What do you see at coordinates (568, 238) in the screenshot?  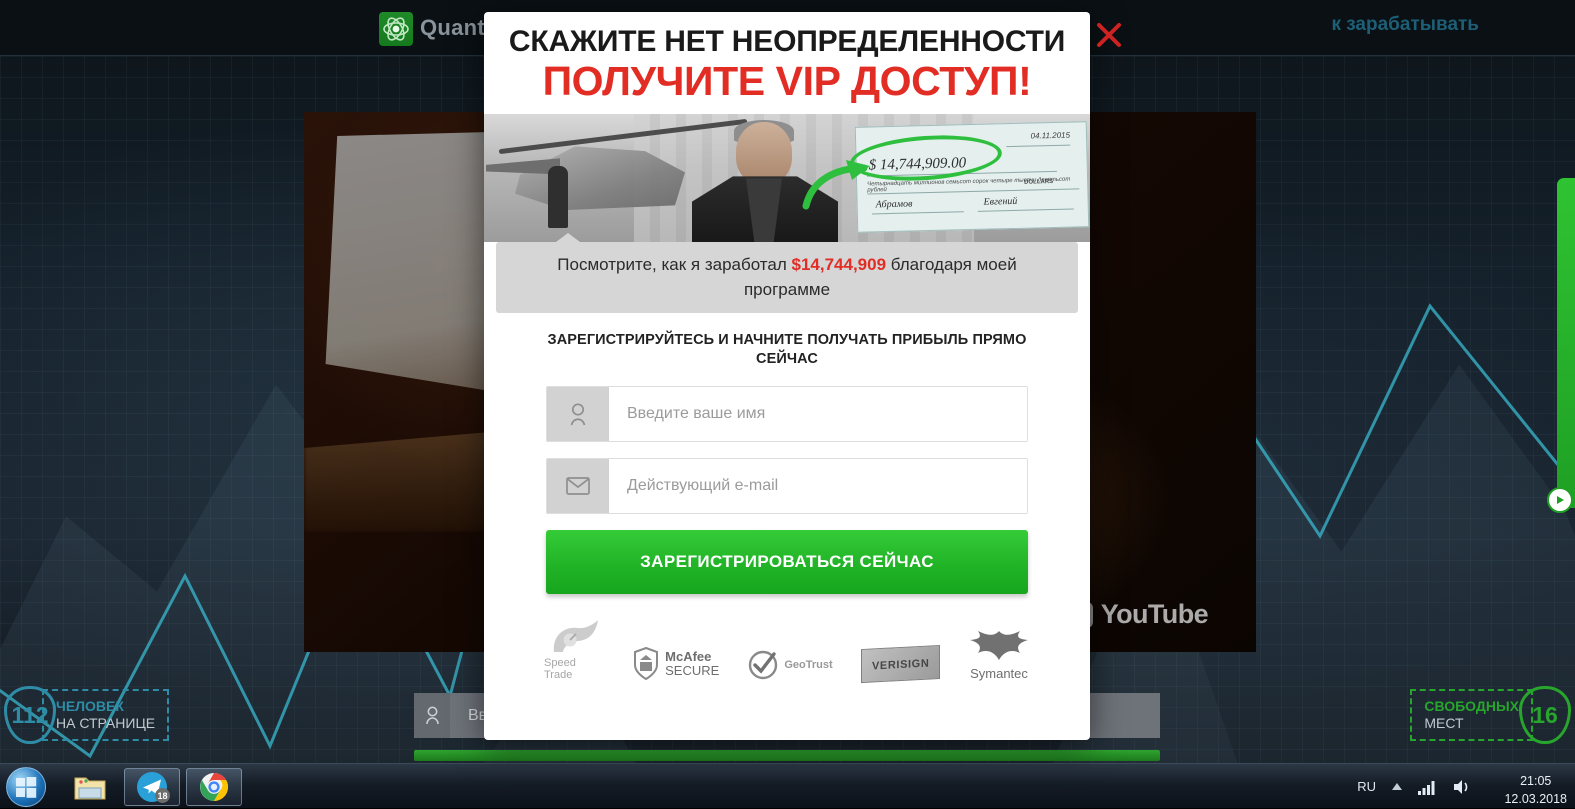 I see `caption-notch` at bounding box center [568, 238].